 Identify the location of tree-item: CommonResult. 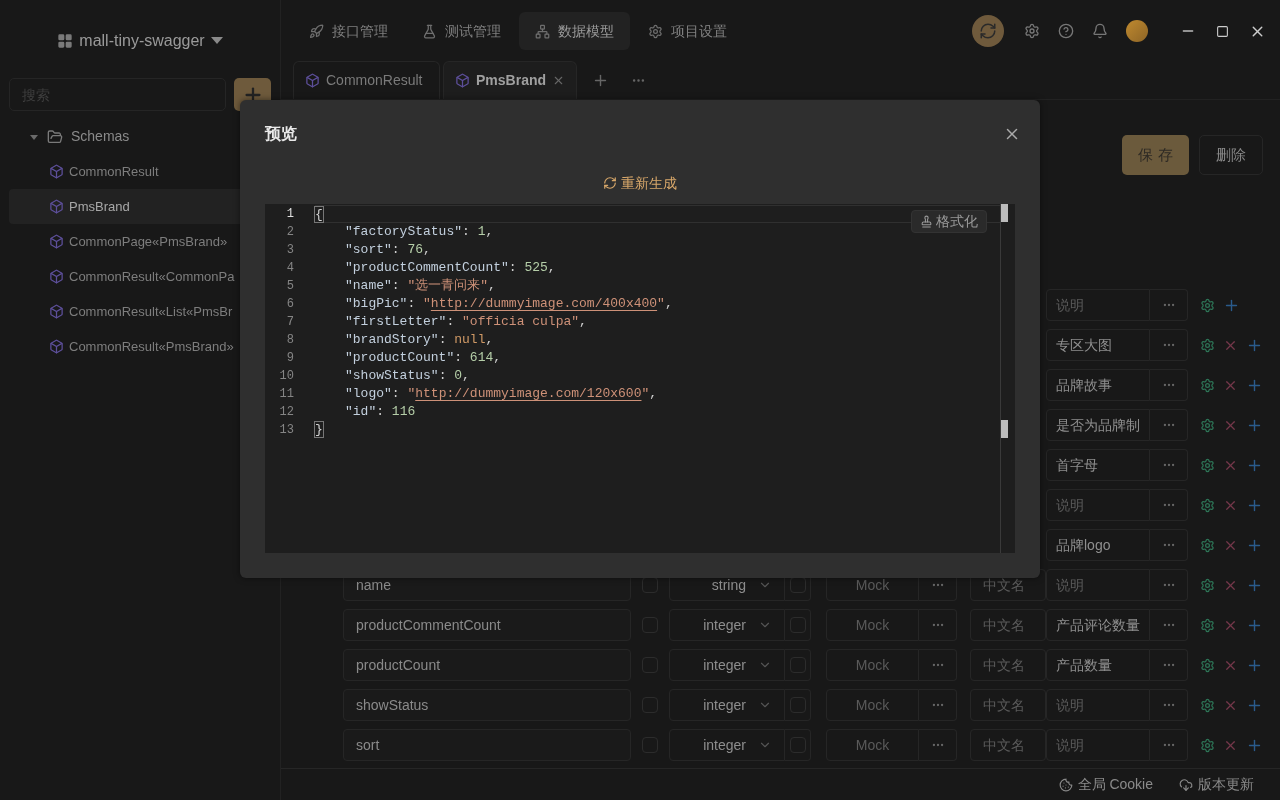
(144, 171).